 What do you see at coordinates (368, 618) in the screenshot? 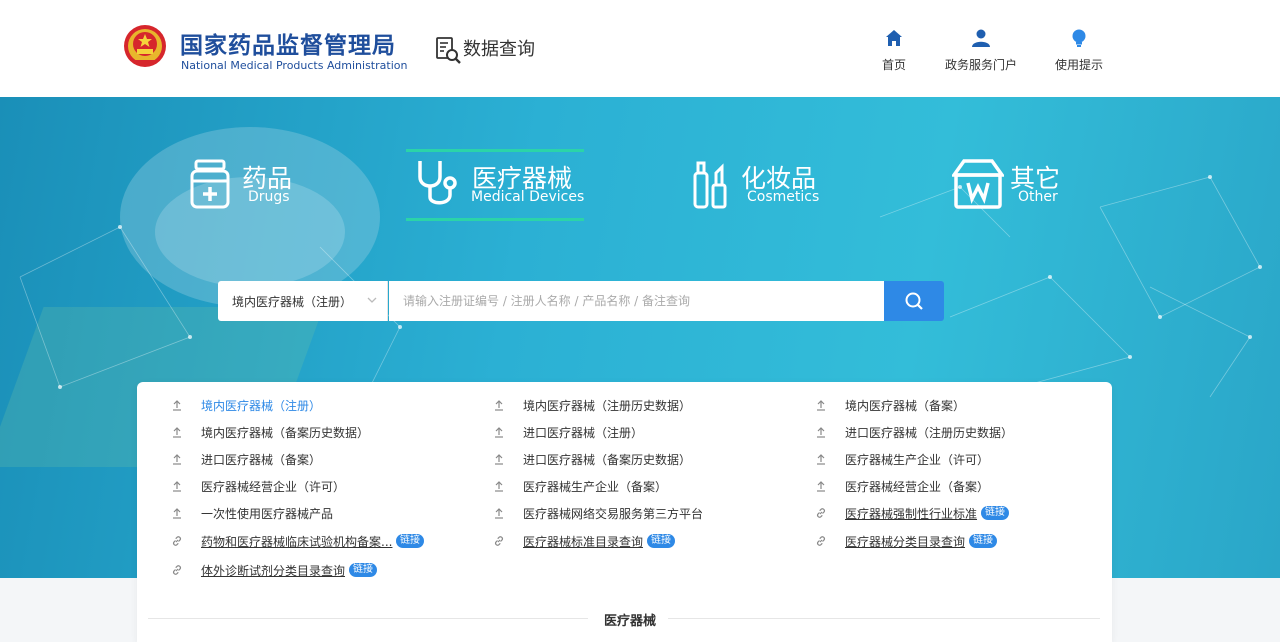
I see `section-divider-left` at bounding box center [368, 618].